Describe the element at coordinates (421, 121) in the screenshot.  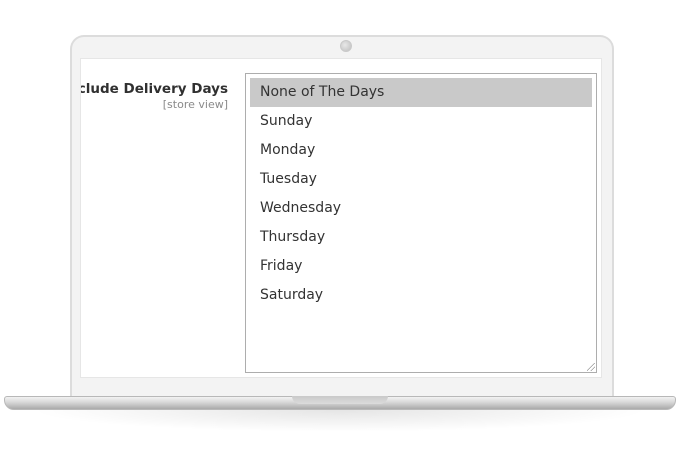
I see `option-sunday: Sunday` at that location.